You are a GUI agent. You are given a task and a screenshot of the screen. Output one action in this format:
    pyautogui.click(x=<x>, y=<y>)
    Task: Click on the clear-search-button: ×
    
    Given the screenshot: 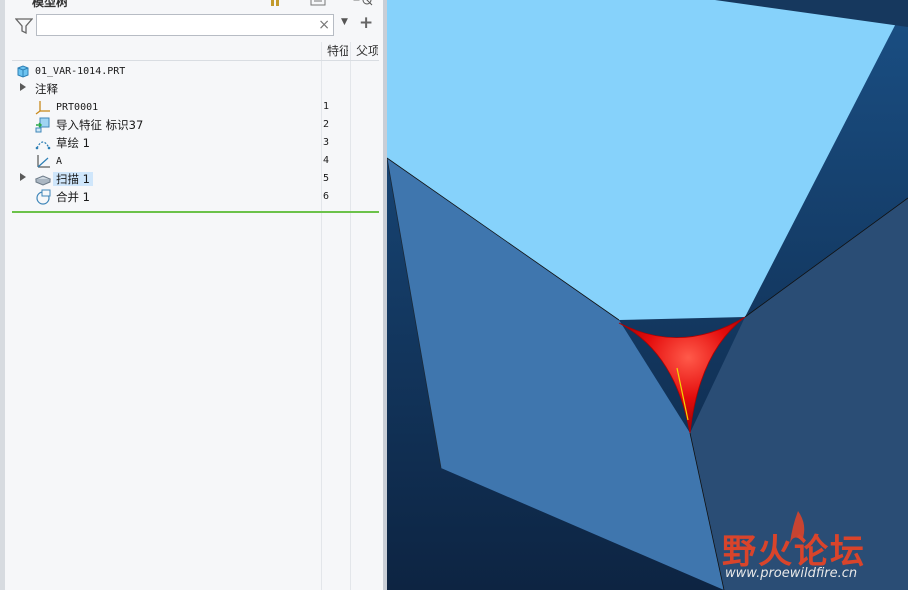 What is the action you would take?
    pyautogui.click(x=324, y=25)
    